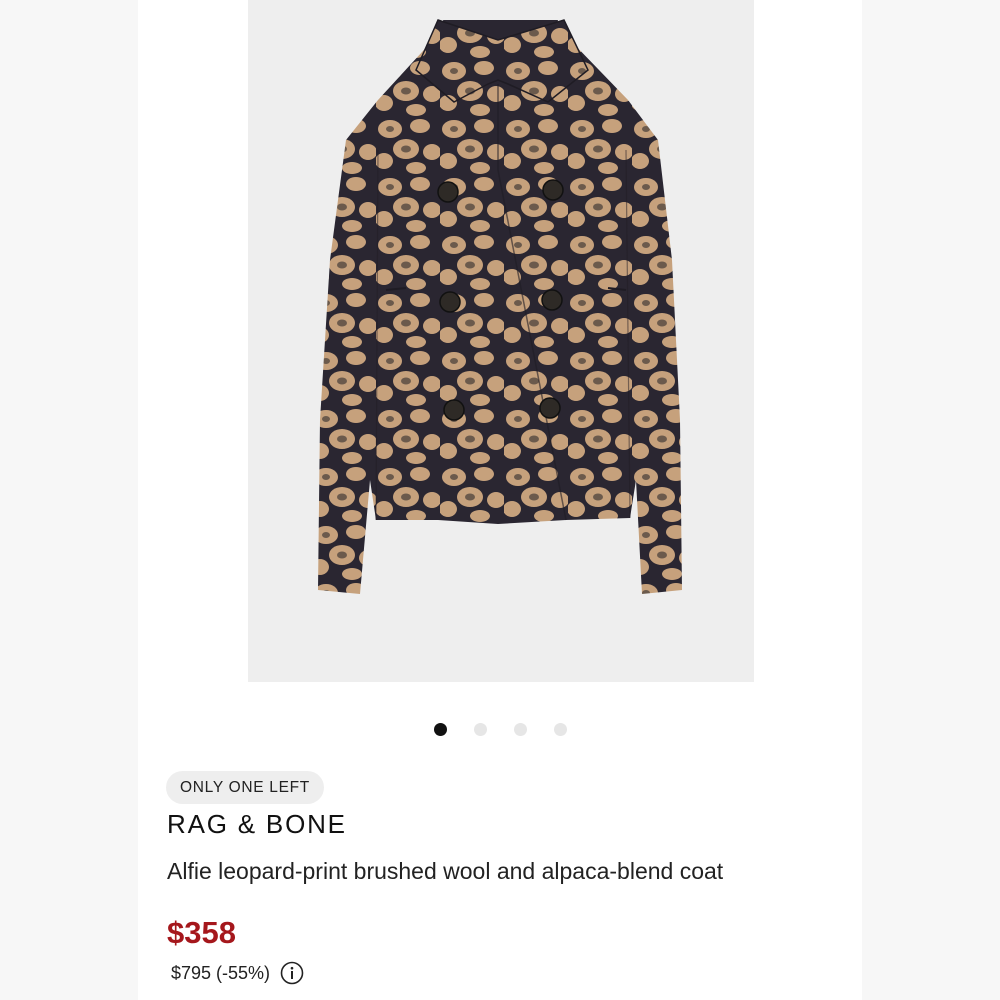 This screenshot has height=1000, width=1000. Describe the element at coordinates (221, 972) in the screenshot. I see `original-price: $795 (-55%)` at that location.